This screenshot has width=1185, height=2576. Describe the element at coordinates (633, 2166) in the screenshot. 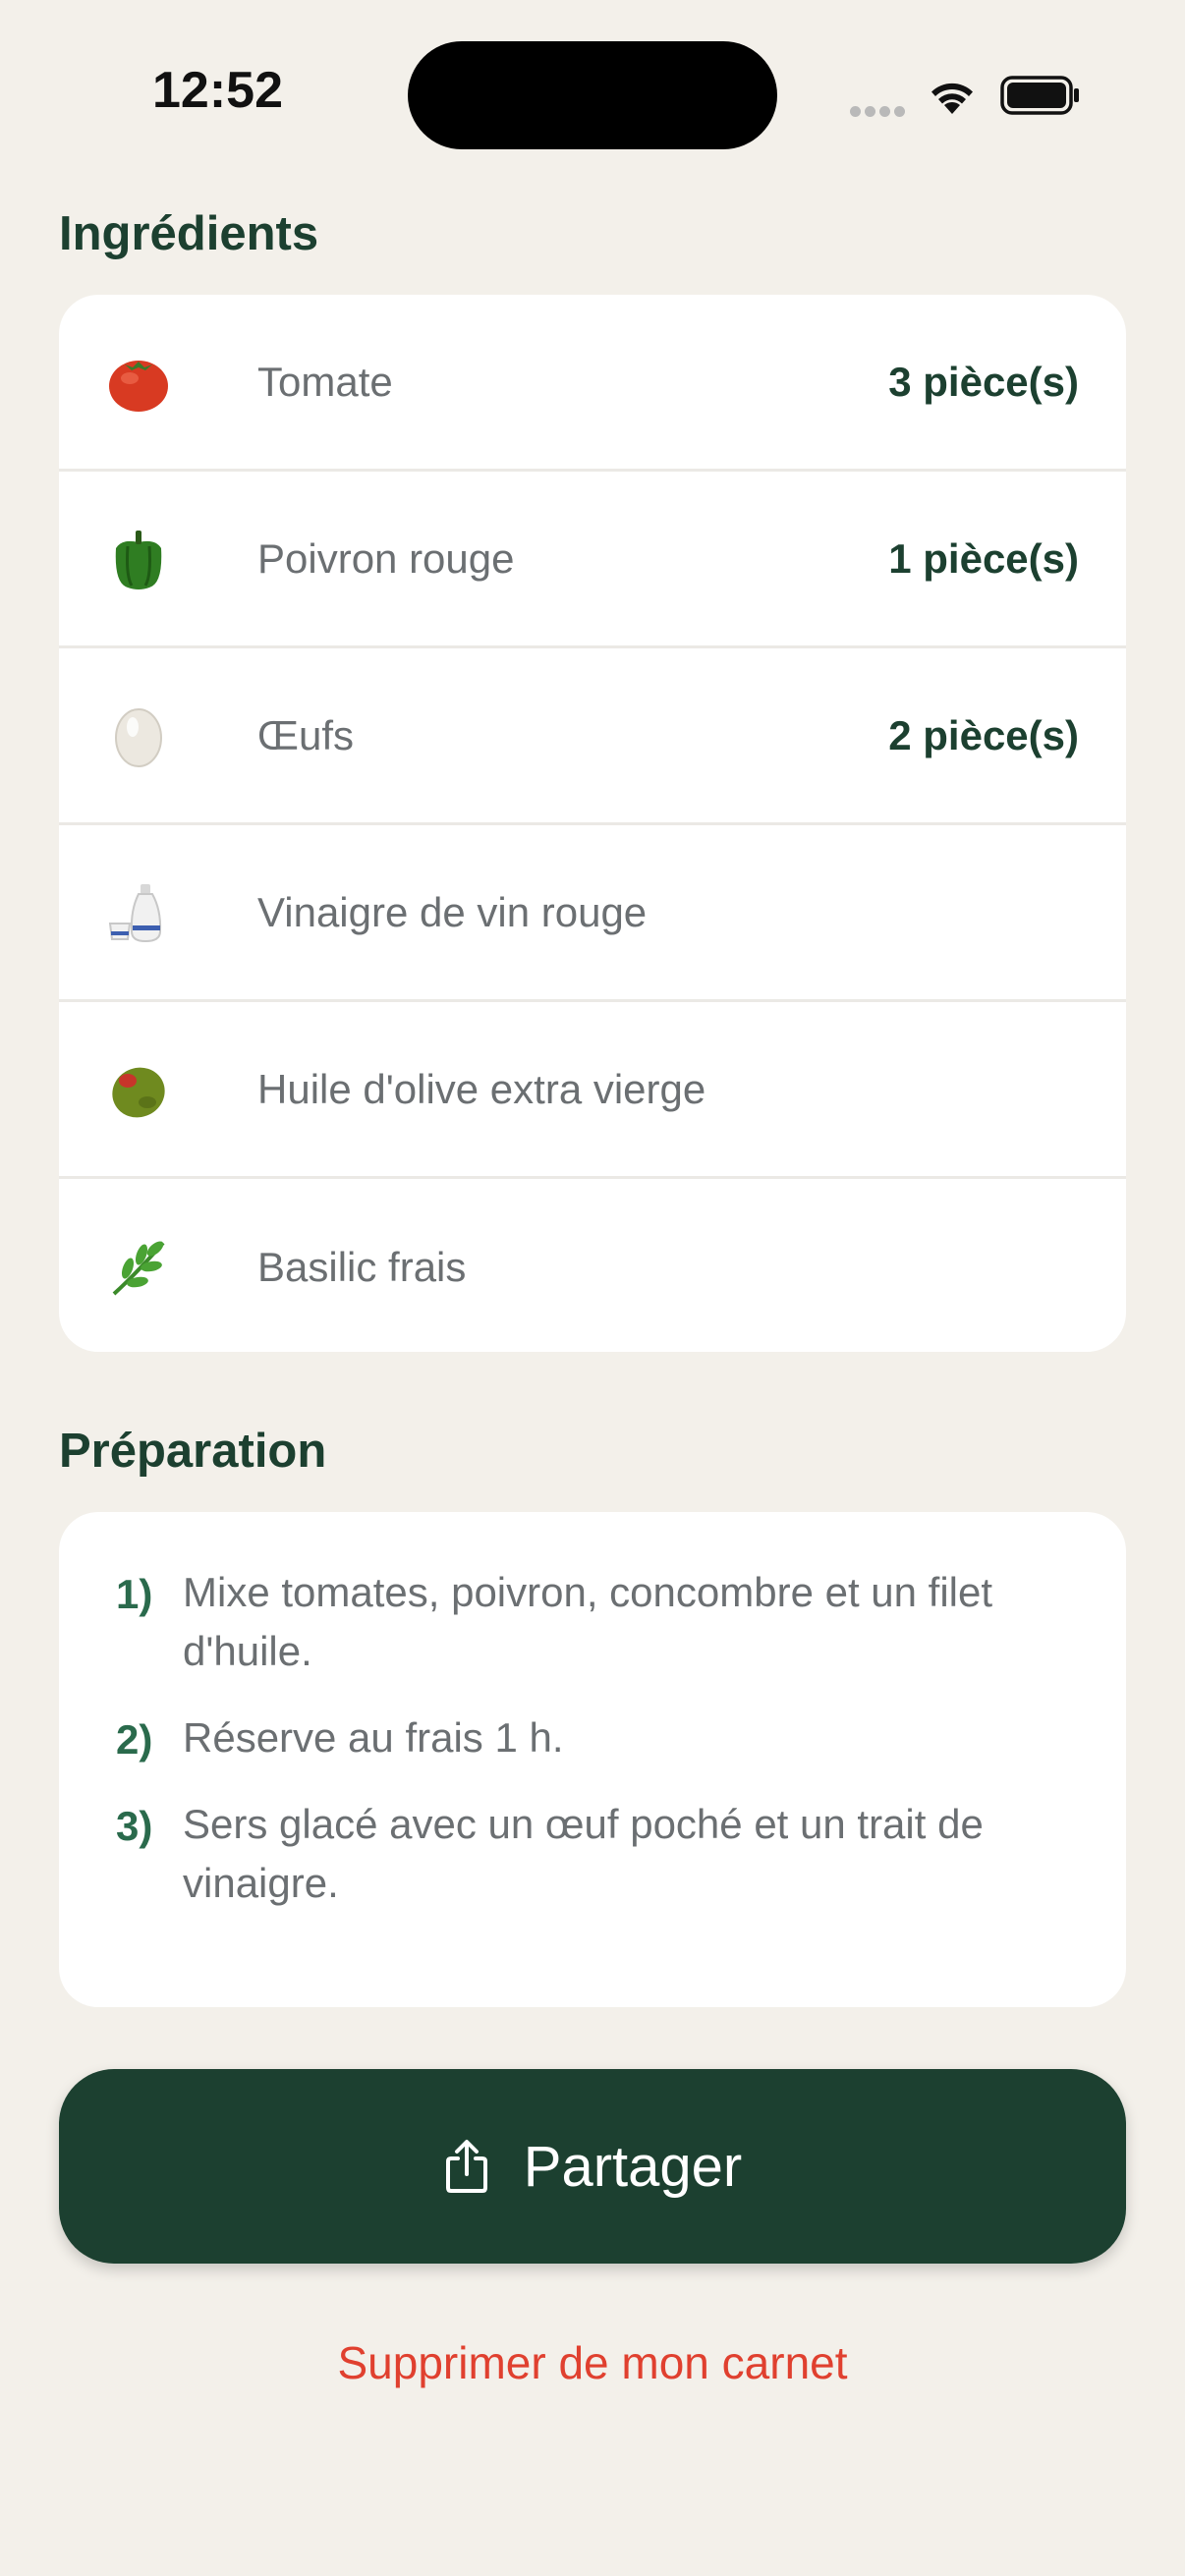

I see `share-button-label: Partager` at that location.